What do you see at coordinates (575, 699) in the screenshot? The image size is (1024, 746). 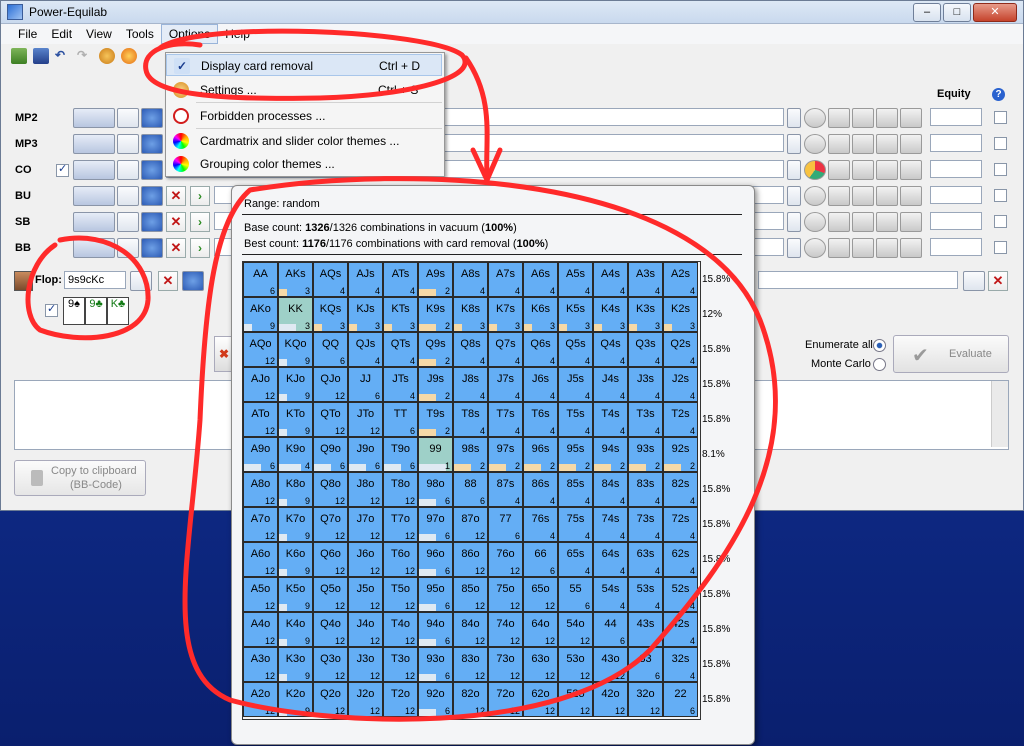 I see `matrix-cell: 52o 12` at bounding box center [575, 699].